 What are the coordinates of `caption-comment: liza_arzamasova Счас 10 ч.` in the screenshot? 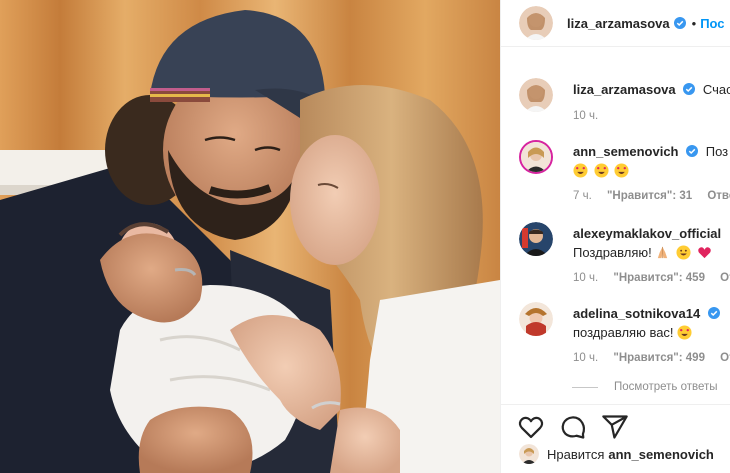 It's located at (624, 101).